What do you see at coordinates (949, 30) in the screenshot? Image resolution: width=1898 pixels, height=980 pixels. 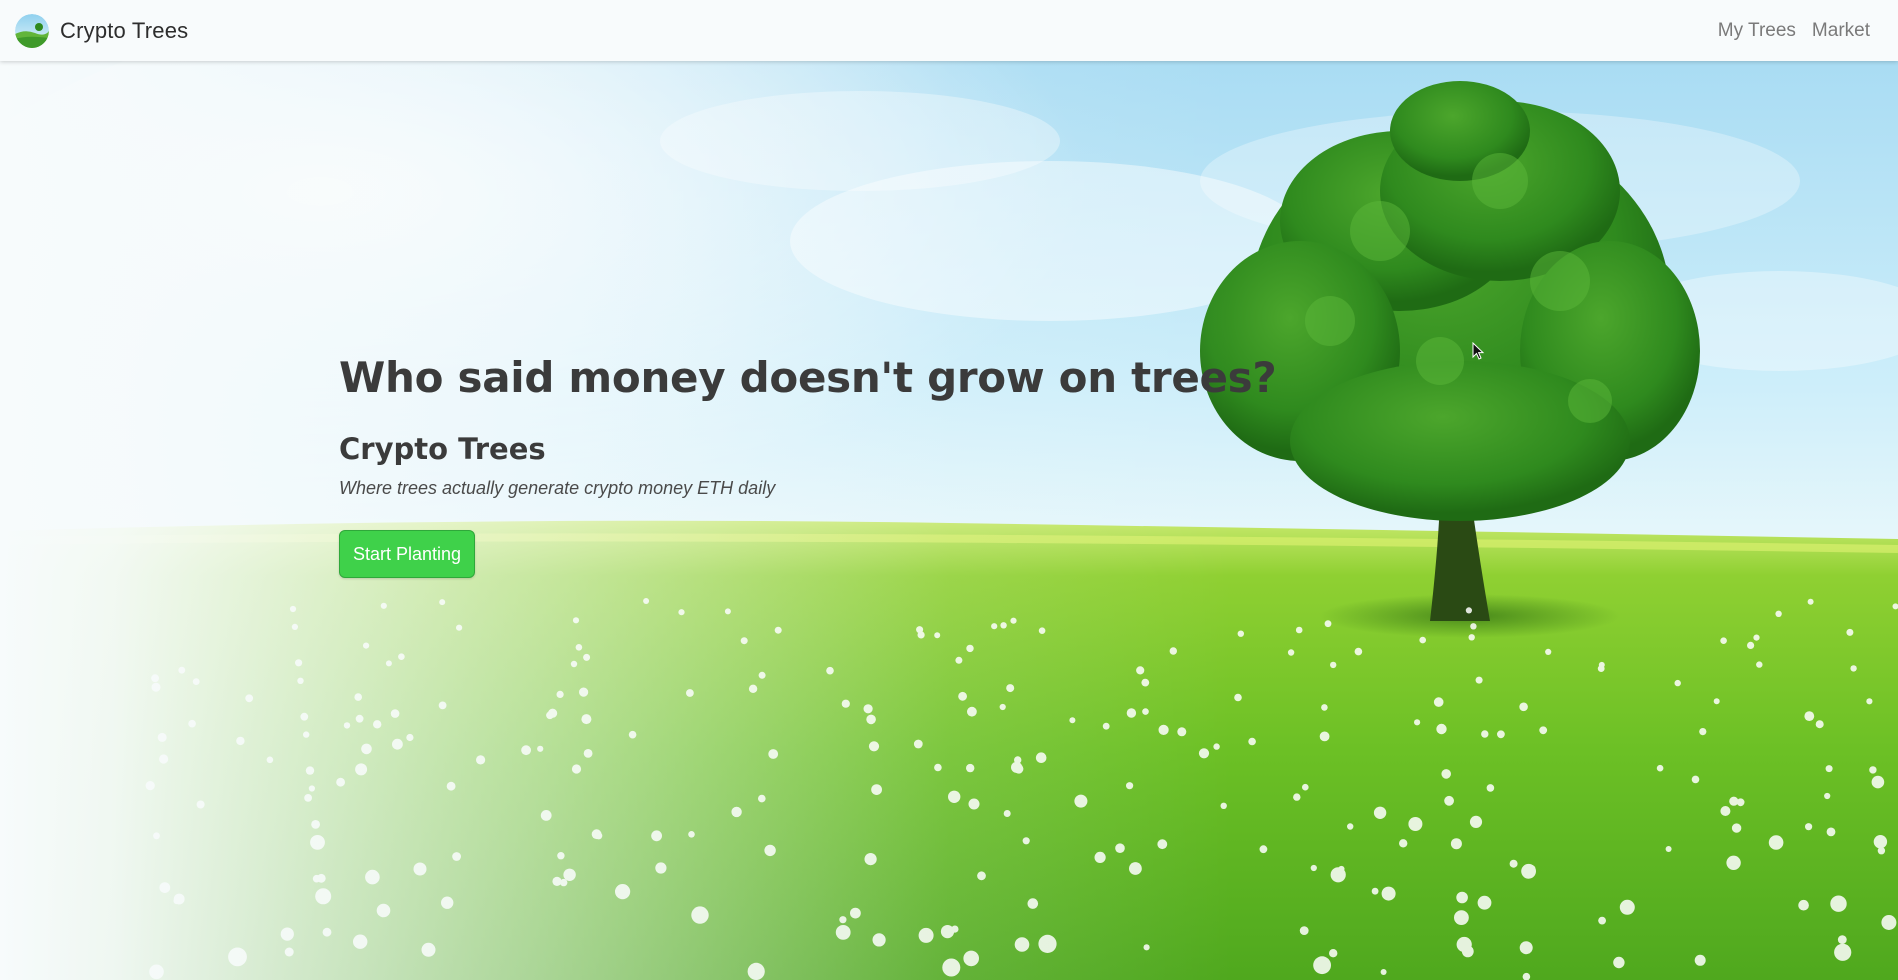 I see `top-navbar: Crypto Trees My Trees Market` at bounding box center [949, 30].